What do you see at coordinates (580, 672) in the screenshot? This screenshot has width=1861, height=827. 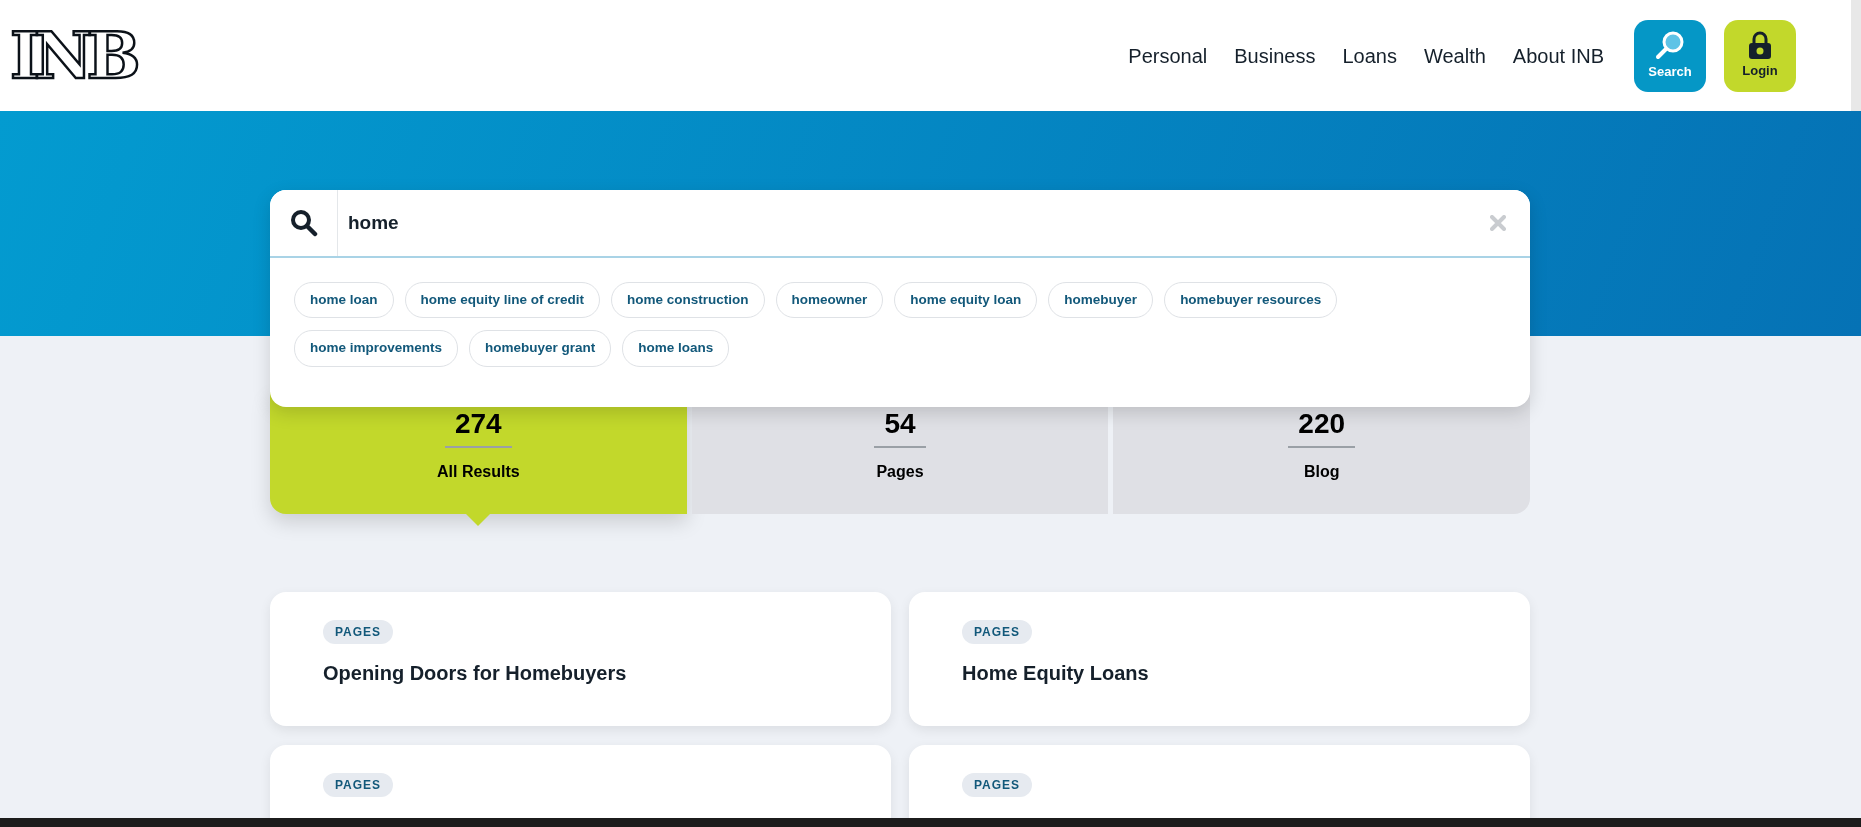 I see `result-title: Opening Doors for Homebuyers` at bounding box center [580, 672].